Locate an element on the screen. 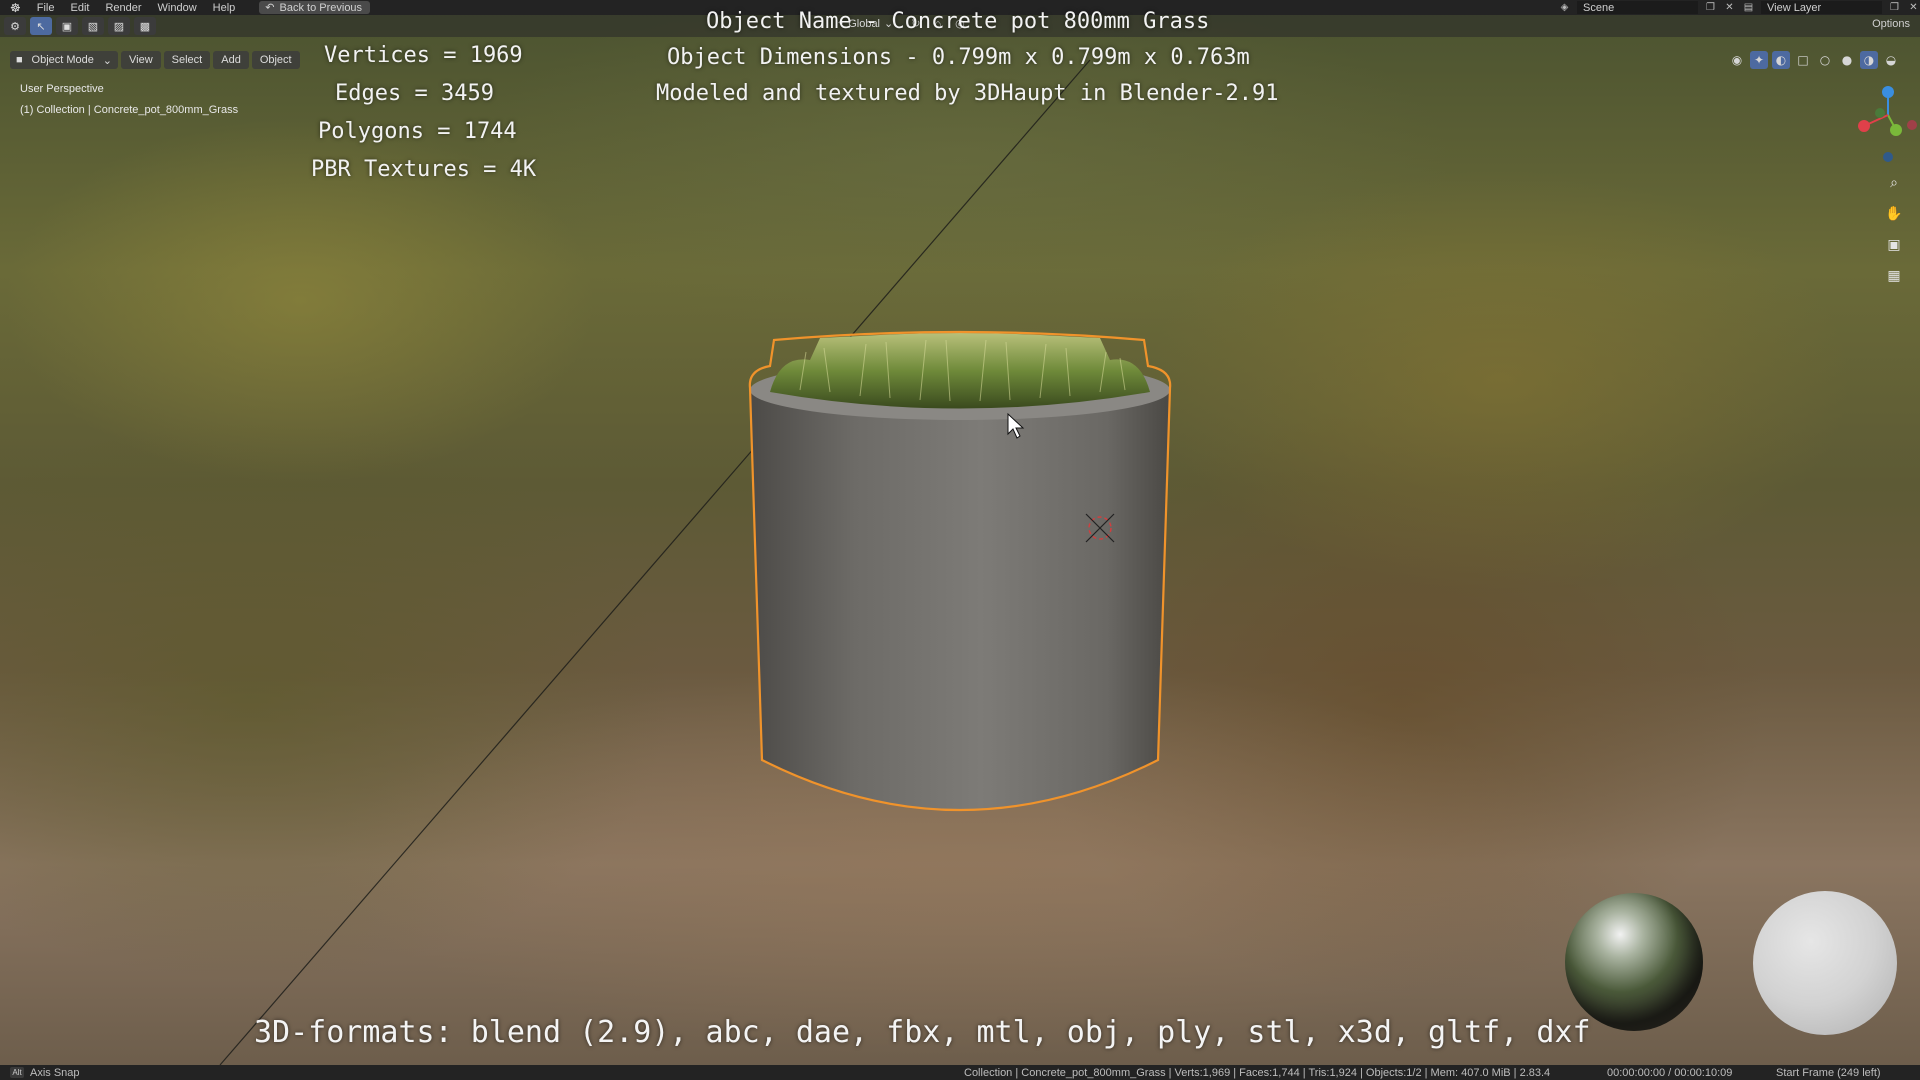 This screenshot has height=1080, width=1920. menu-edit: Edit is located at coordinates (80, 8).